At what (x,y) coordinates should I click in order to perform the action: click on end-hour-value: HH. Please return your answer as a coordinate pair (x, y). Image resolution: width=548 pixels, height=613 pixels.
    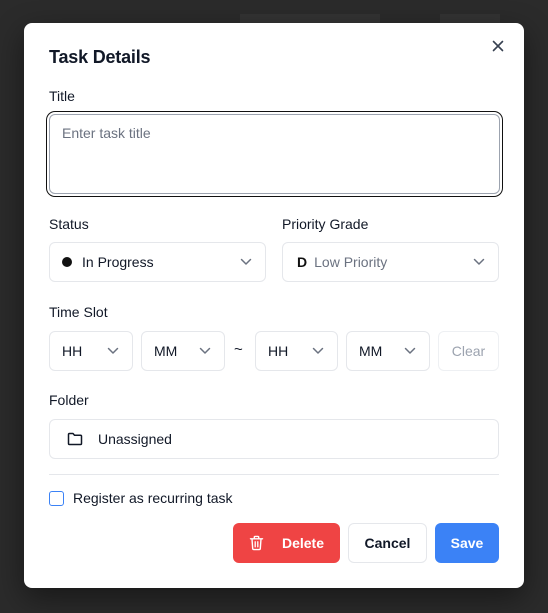
    Looking at the image, I should click on (278, 351).